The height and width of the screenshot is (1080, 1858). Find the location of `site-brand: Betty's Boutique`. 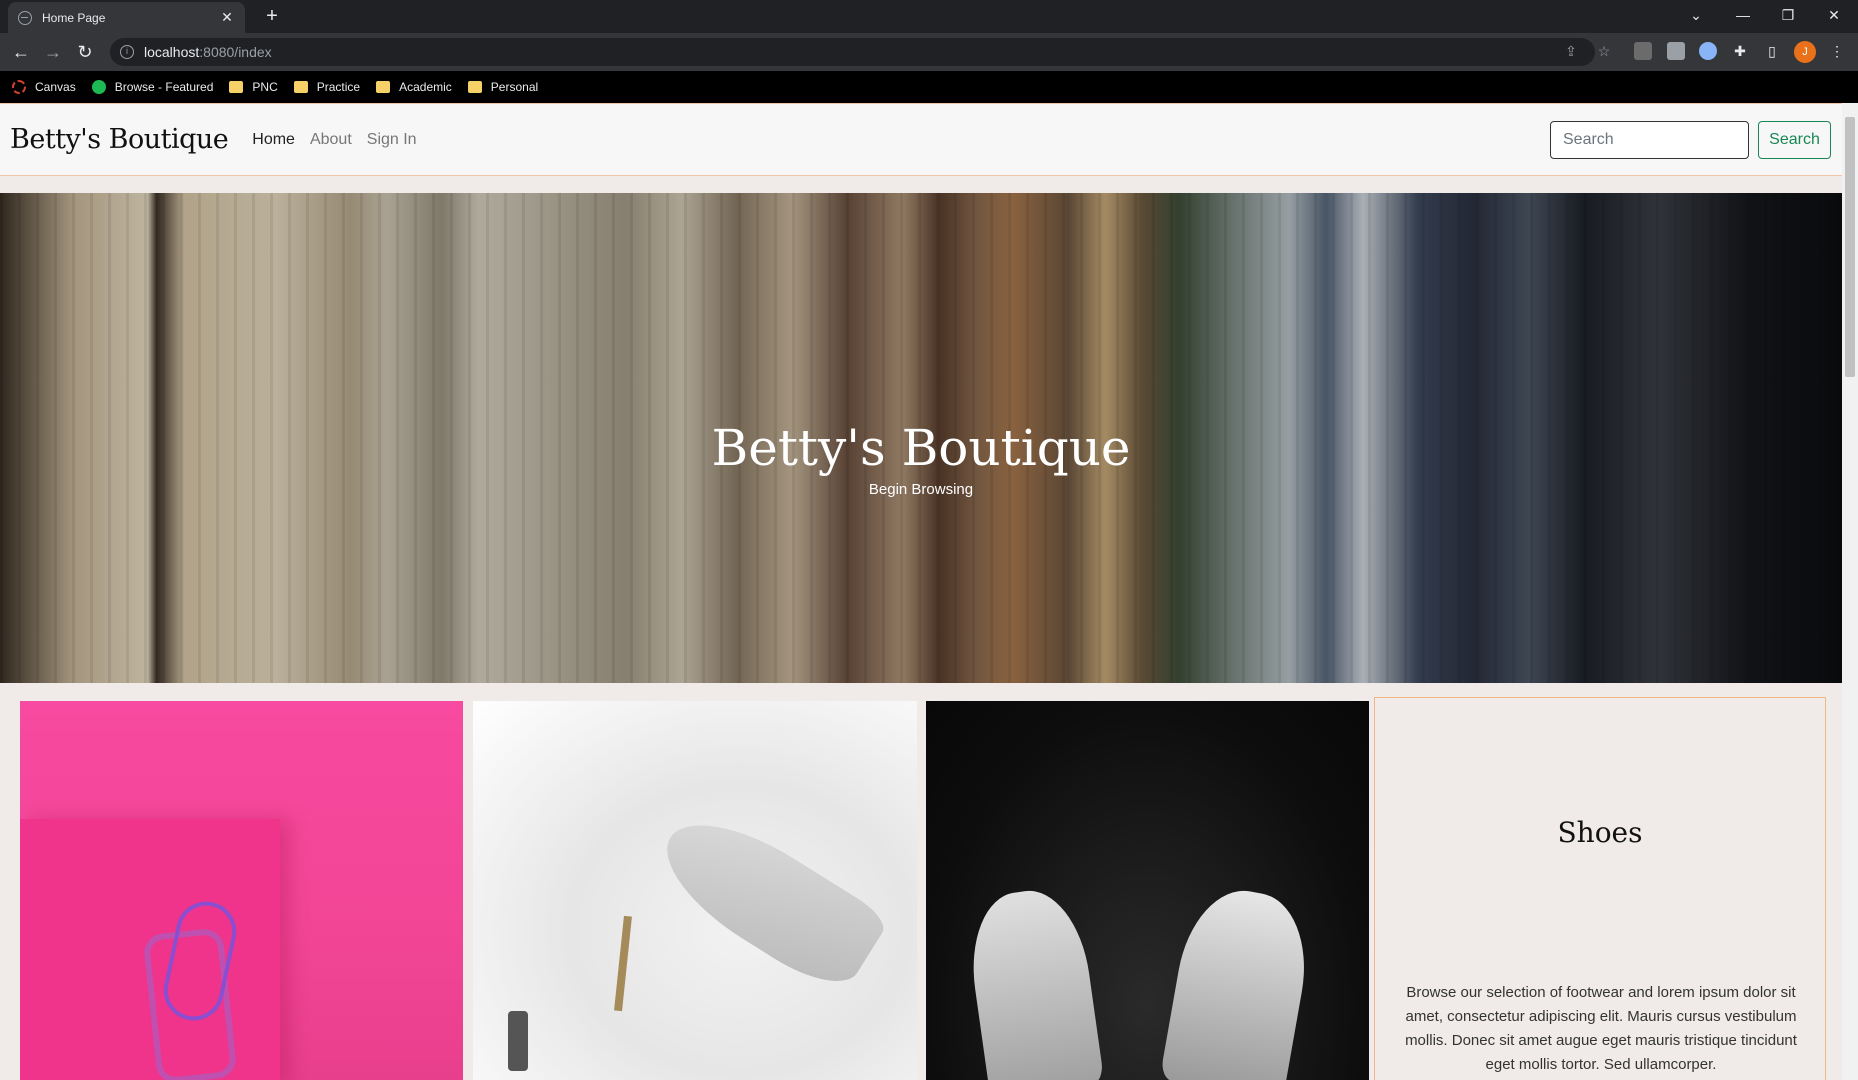

site-brand: Betty's Boutique is located at coordinates (119, 139).